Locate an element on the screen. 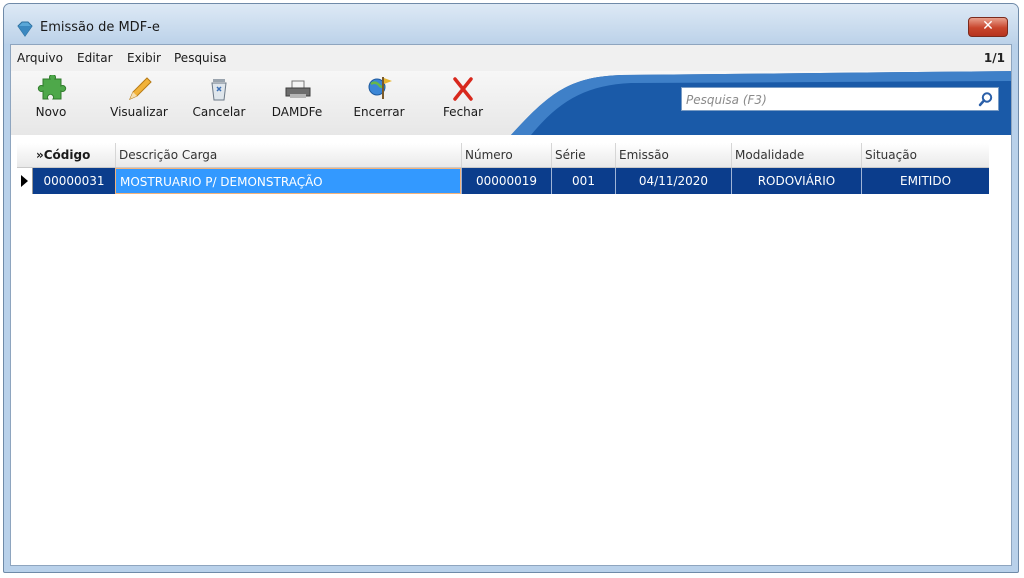 This screenshot has width=1024, height=578. cell-serie: 001 is located at coordinates (583, 181).